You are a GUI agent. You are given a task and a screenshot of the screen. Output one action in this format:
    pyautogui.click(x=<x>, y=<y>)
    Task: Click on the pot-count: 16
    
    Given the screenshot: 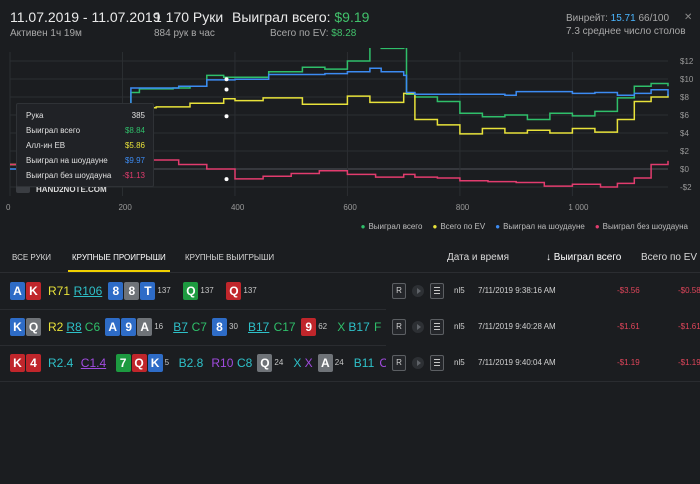 What is the action you would take?
    pyautogui.click(x=159, y=326)
    